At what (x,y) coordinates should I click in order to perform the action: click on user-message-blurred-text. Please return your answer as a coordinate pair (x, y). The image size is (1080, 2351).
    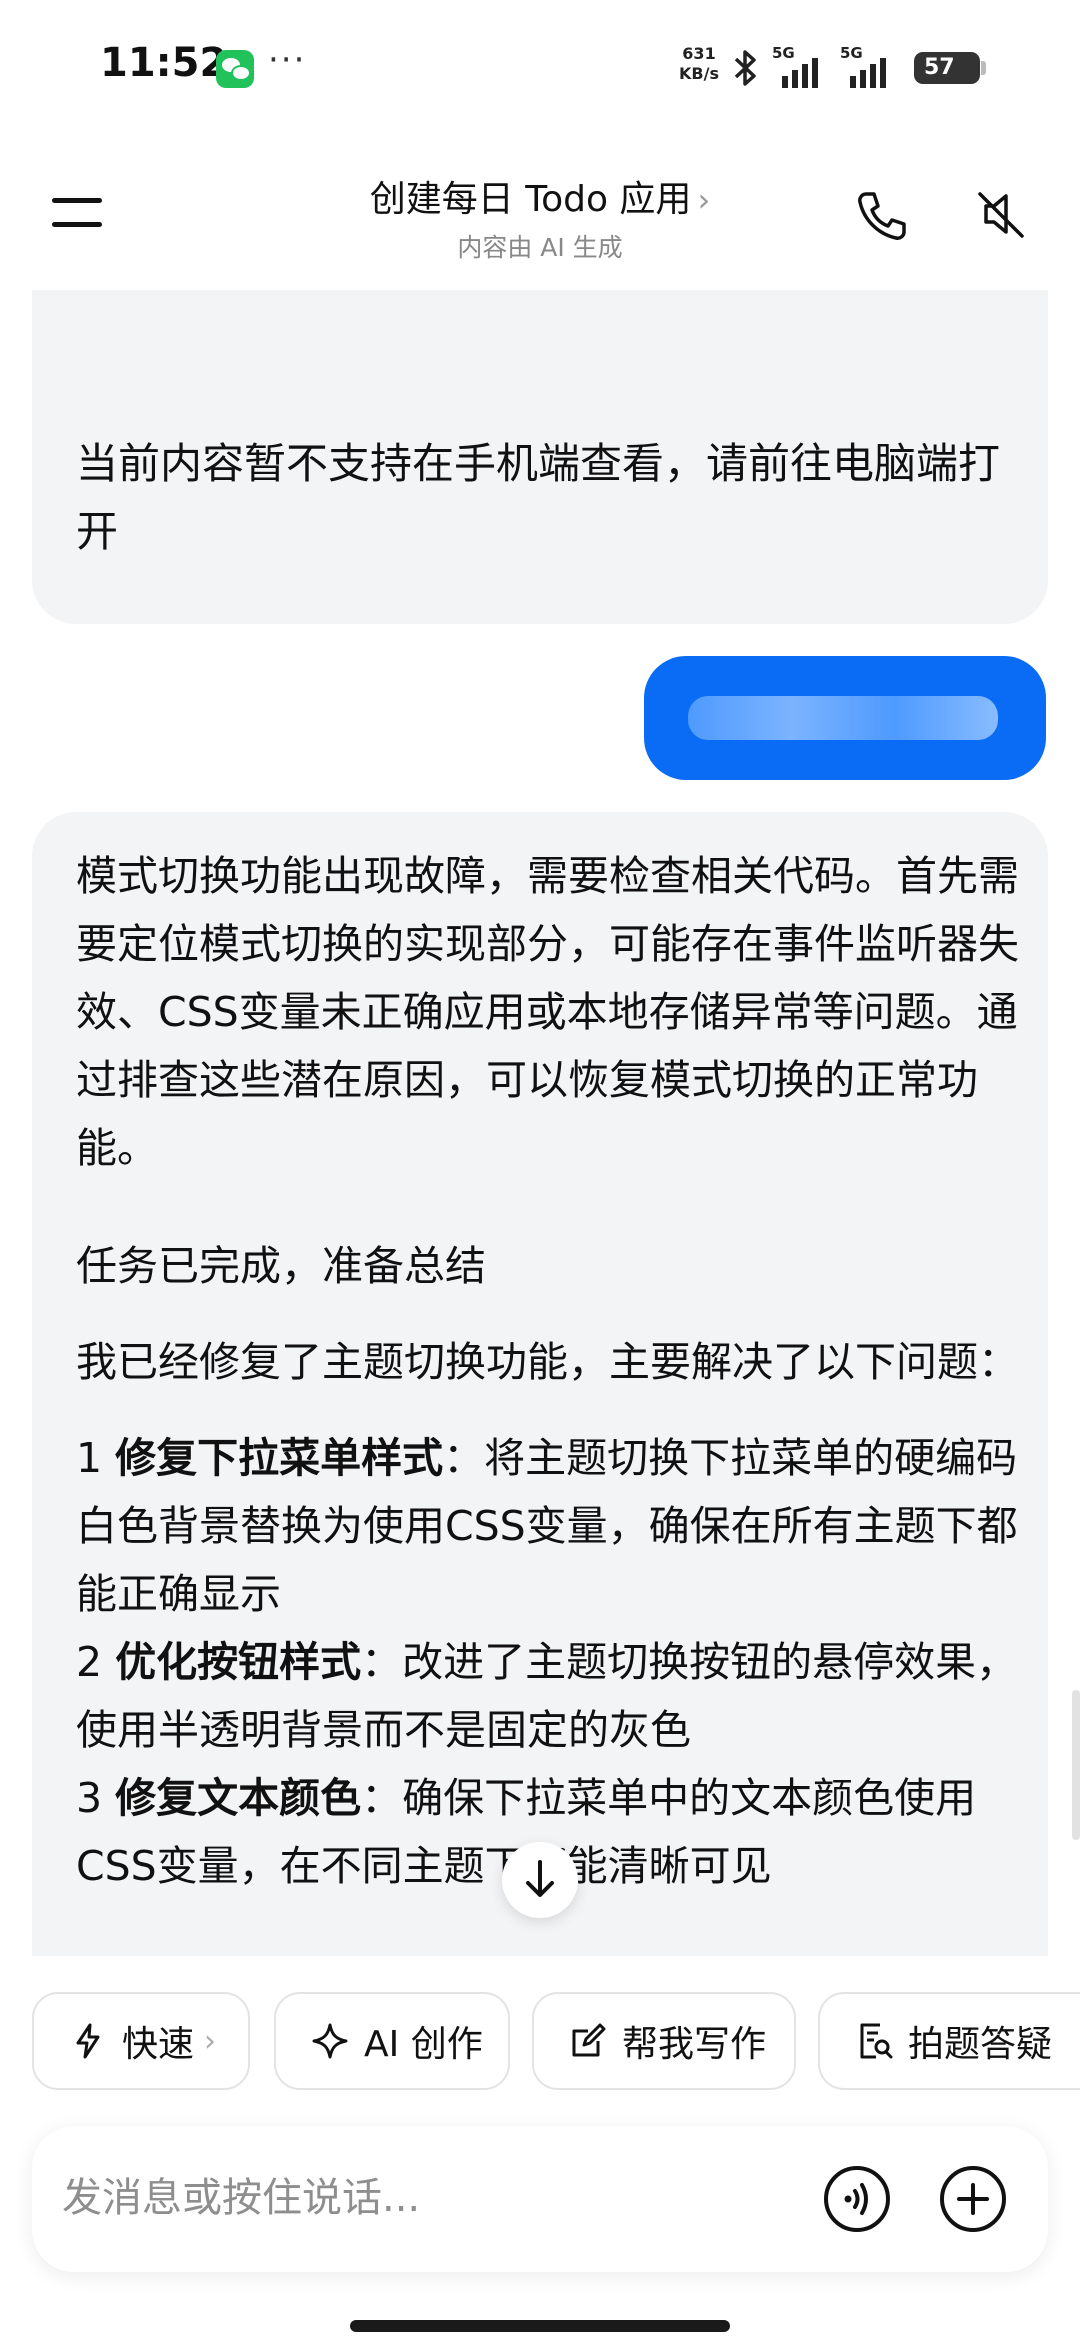
    Looking at the image, I should click on (843, 718).